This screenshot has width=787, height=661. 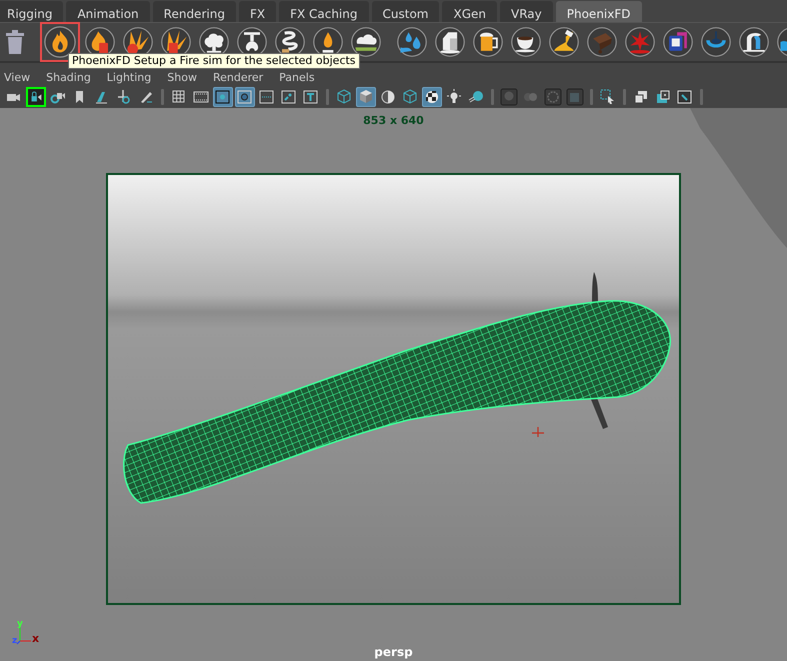 What do you see at coordinates (406, 12) in the screenshot?
I see `shelf-tab: Custom` at bounding box center [406, 12].